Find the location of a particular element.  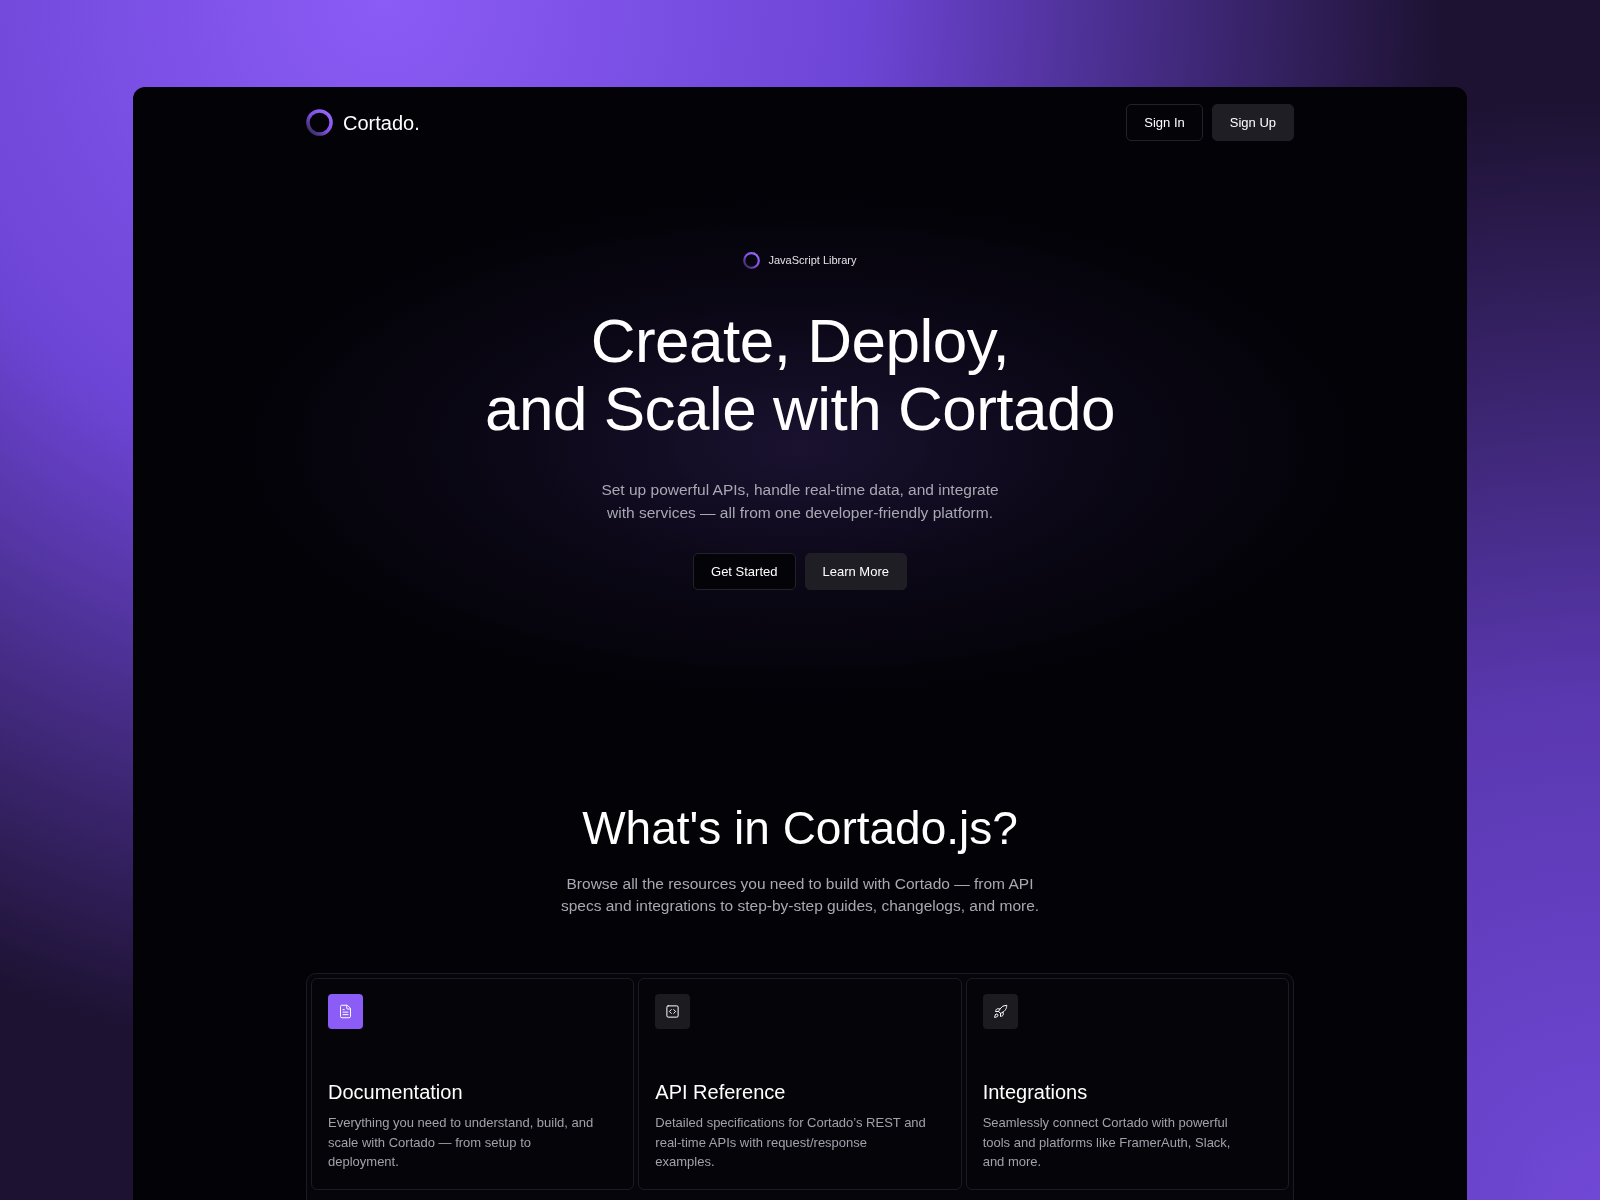

hero-subtitle: Set up powerful APIs, handle real-time data, and integrate with services — all from one developer-friendly platform. is located at coordinates (800, 501).